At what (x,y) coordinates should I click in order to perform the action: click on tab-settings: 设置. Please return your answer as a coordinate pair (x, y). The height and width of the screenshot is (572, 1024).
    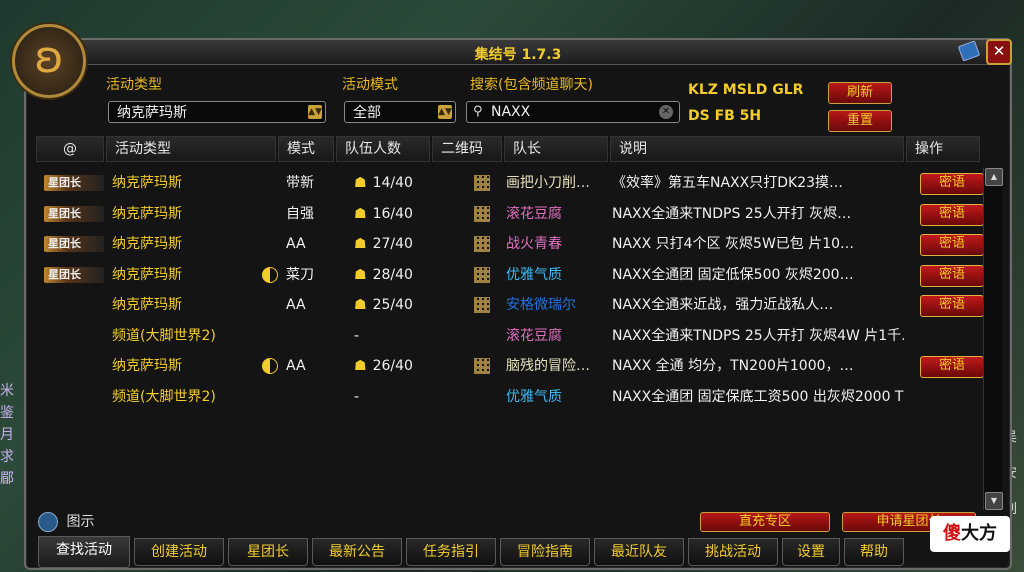
    Looking at the image, I should click on (811, 552).